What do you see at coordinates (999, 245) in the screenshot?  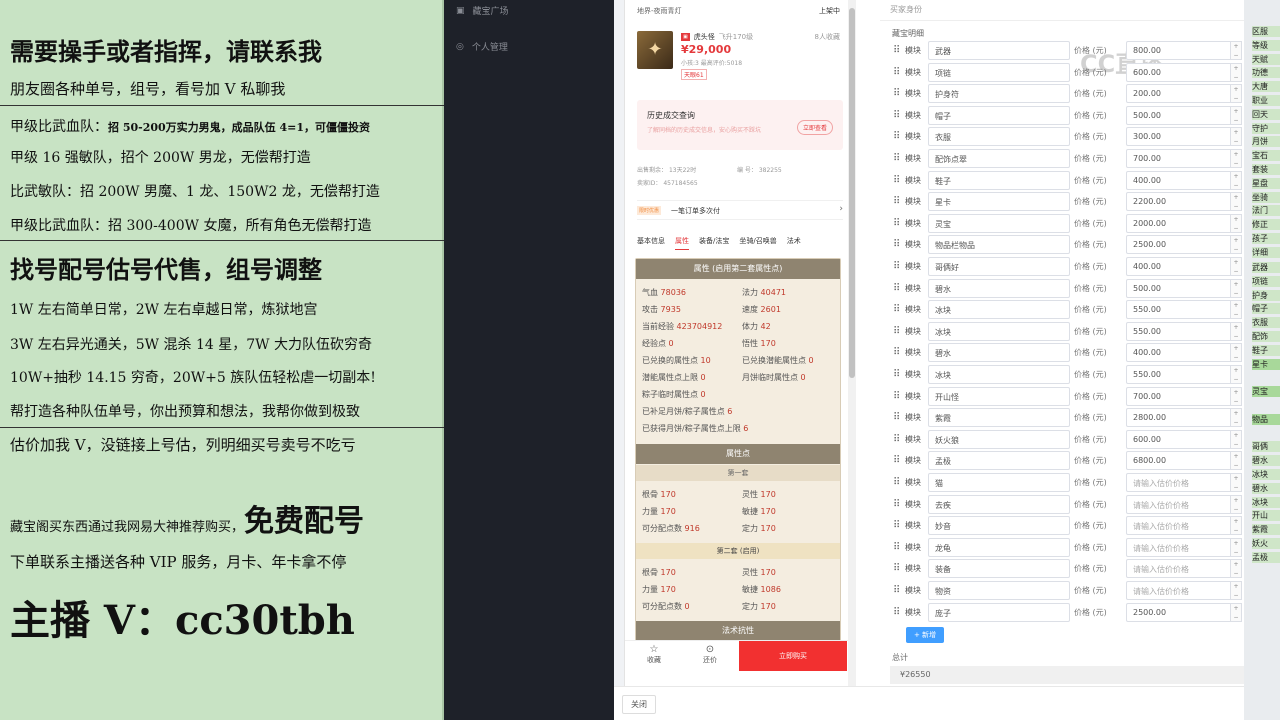 I see `module-name-input: 物品栏物品` at bounding box center [999, 245].